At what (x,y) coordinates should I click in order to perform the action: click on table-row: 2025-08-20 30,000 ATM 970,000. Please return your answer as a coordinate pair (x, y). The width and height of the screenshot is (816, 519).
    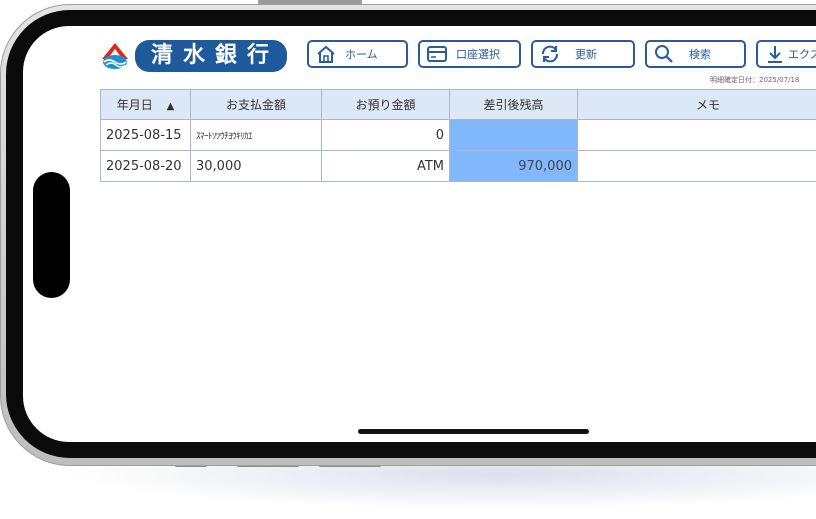
    Looking at the image, I should click on (458, 166).